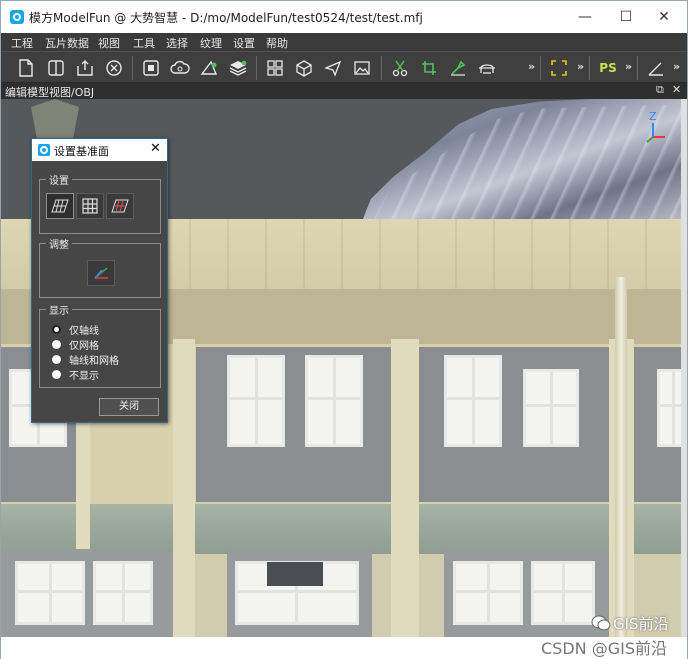 This screenshot has width=690, height=659. I want to click on menu-tools: 工具, so click(144, 43).